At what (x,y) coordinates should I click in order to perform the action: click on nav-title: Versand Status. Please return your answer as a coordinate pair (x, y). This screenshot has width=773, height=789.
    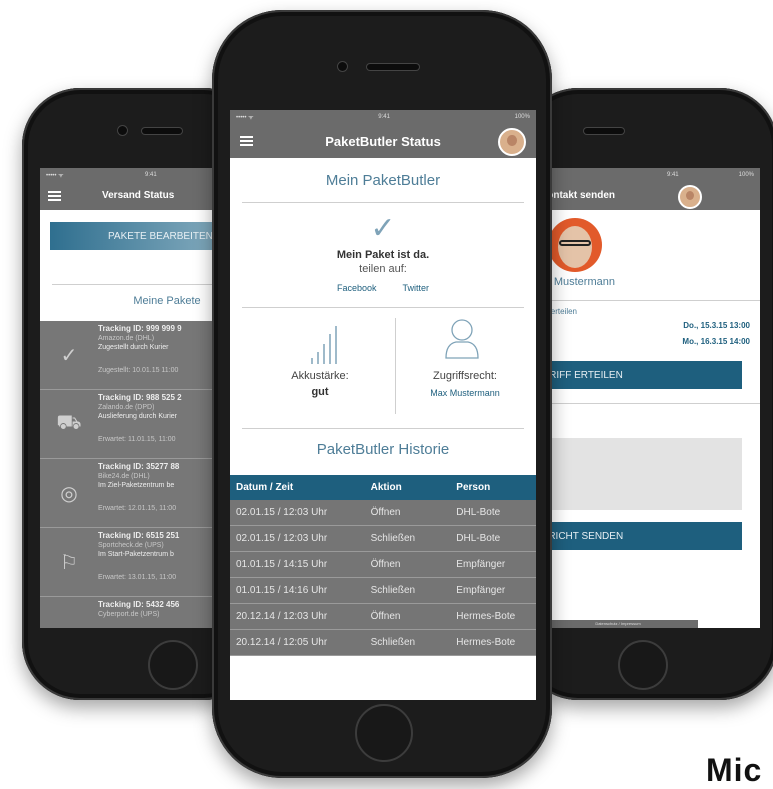
    Looking at the image, I should click on (138, 195).